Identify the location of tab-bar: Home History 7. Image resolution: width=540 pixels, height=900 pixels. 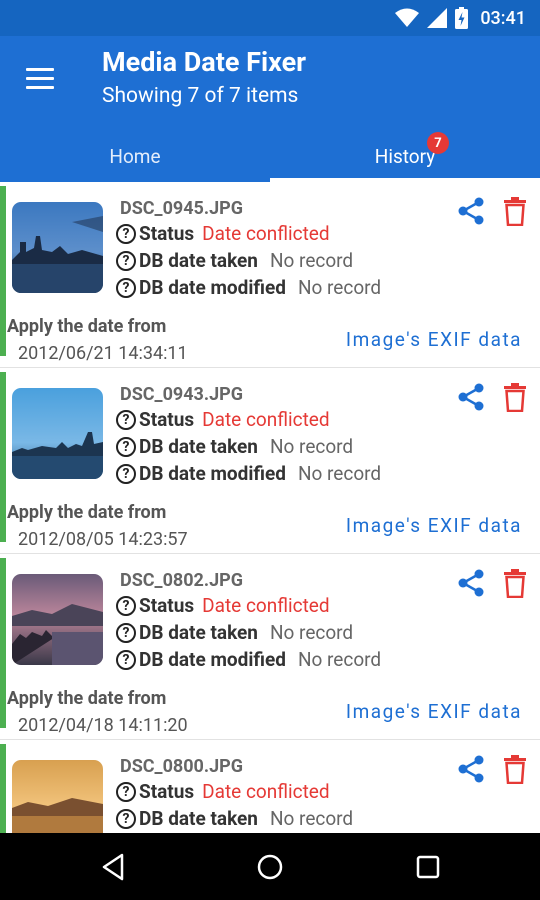
(270, 156).